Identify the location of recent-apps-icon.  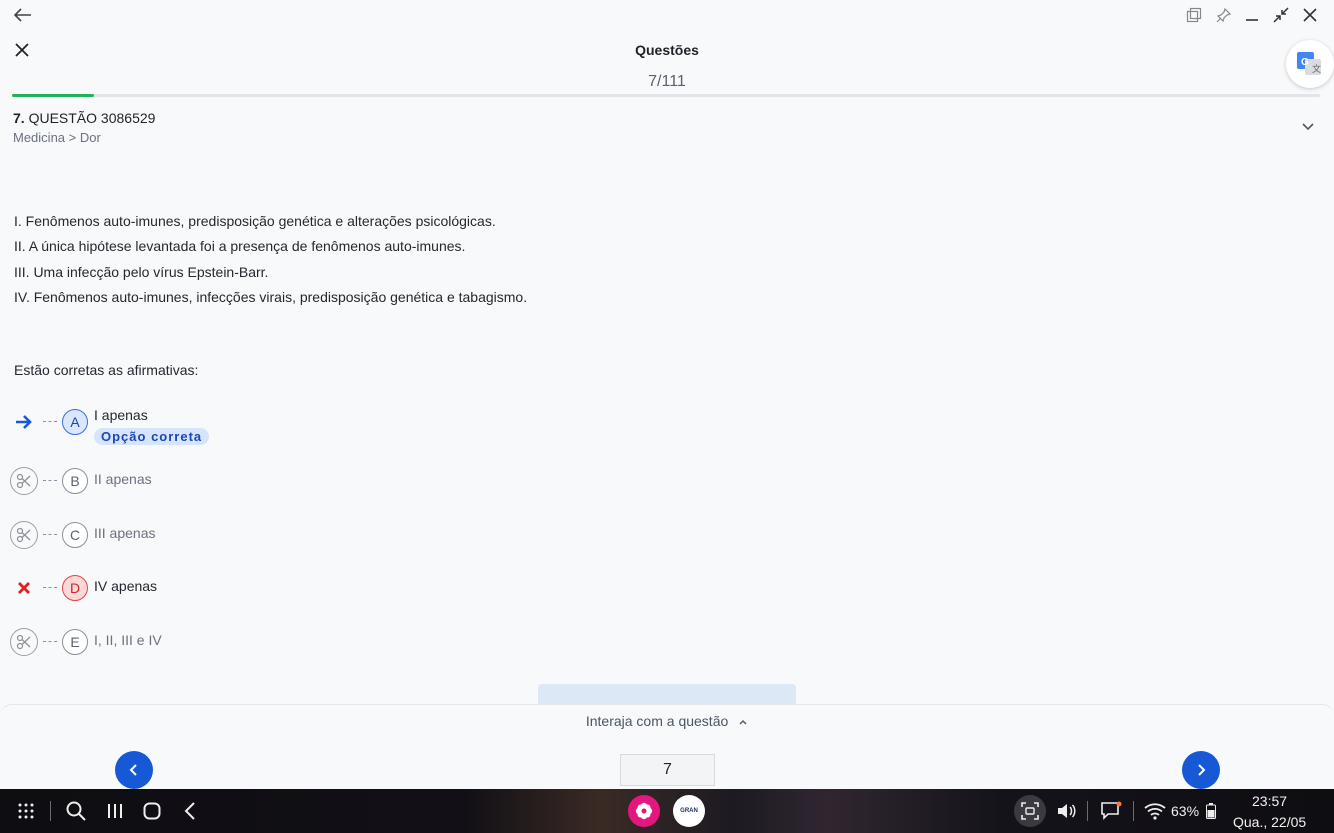
(115, 811).